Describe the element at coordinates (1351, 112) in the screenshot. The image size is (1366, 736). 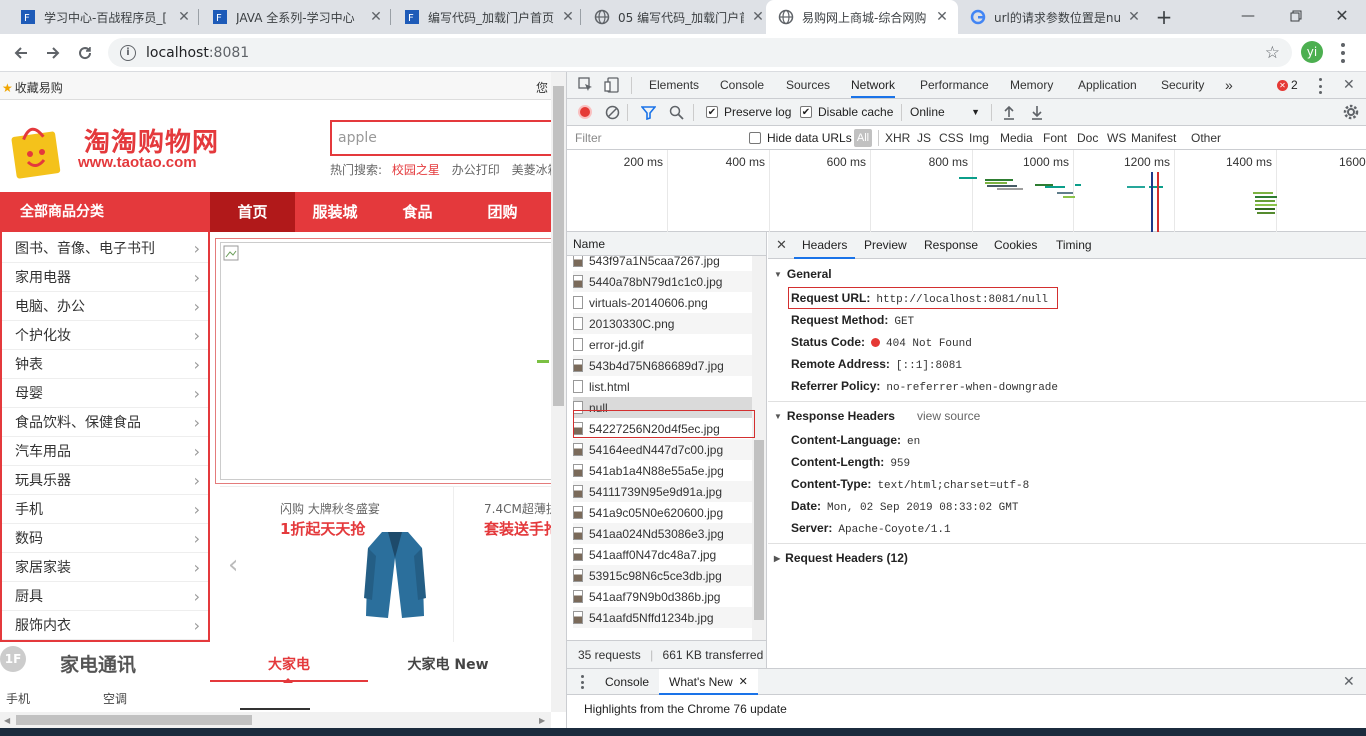
I see `network-settings-gear-icon` at that location.